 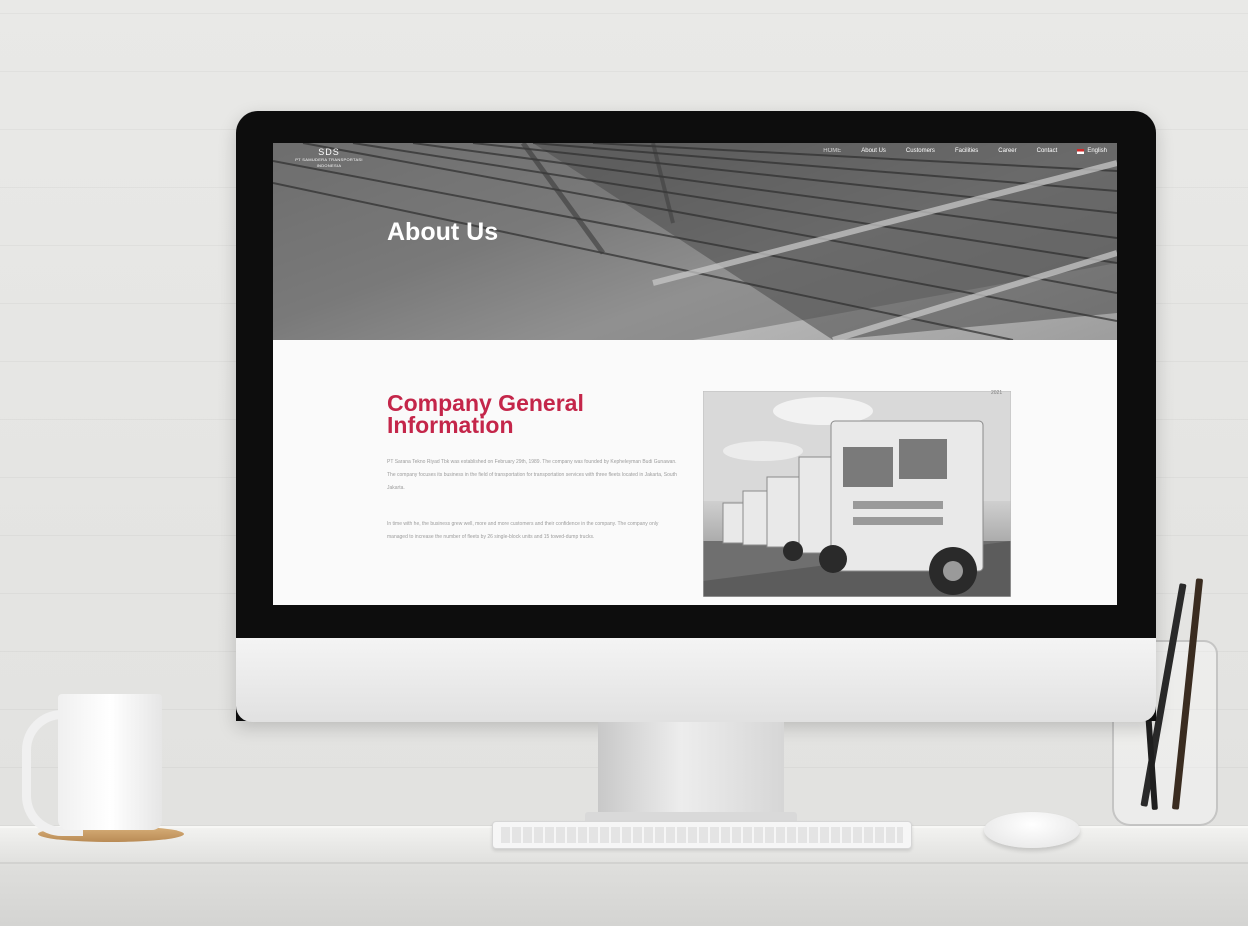 I want to click on trucks-photo, so click(x=857, y=494).